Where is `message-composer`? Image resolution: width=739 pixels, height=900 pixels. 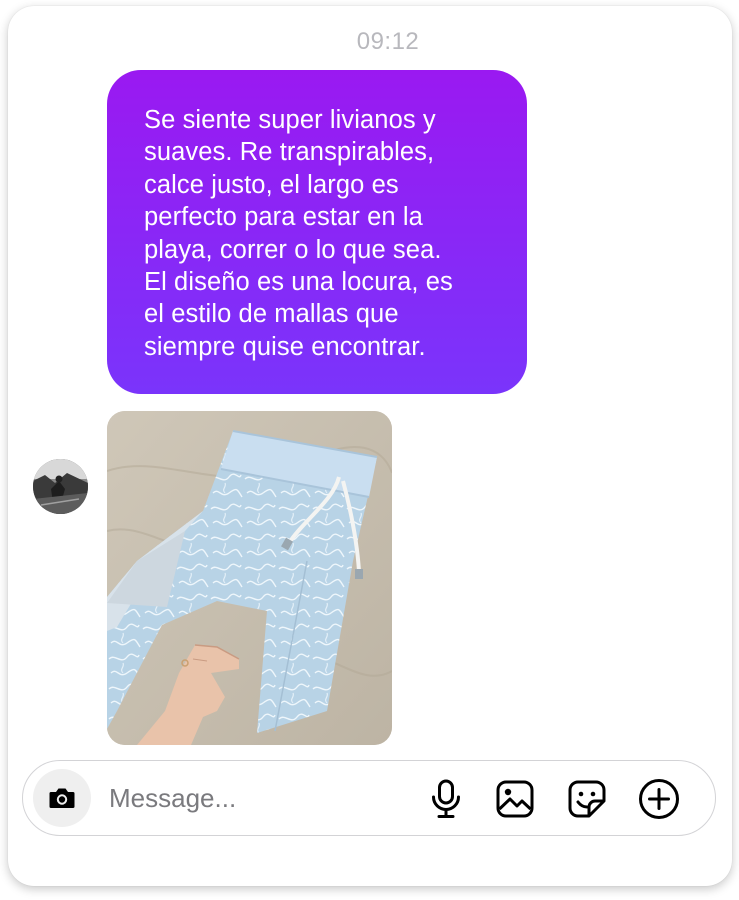
message-composer is located at coordinates (369, 798).